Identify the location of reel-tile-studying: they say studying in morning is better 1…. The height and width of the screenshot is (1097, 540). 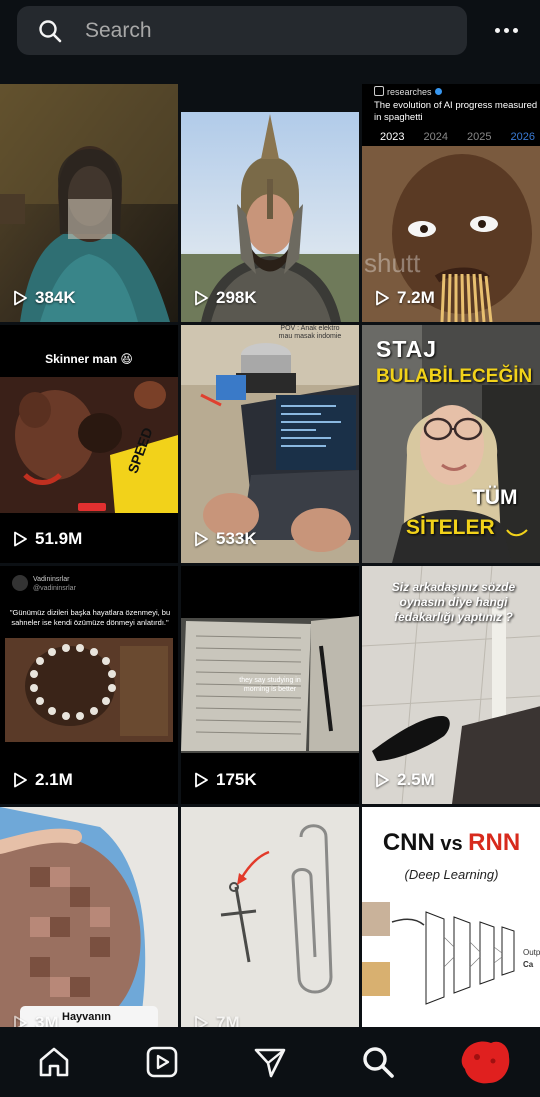
(270, 685).